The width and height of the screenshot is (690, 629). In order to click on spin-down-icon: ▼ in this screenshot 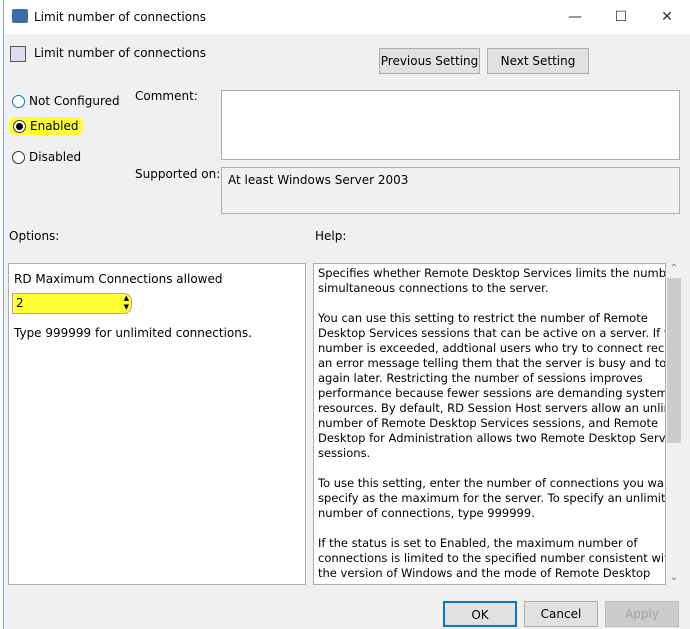, I will do `click(126, 307)`.